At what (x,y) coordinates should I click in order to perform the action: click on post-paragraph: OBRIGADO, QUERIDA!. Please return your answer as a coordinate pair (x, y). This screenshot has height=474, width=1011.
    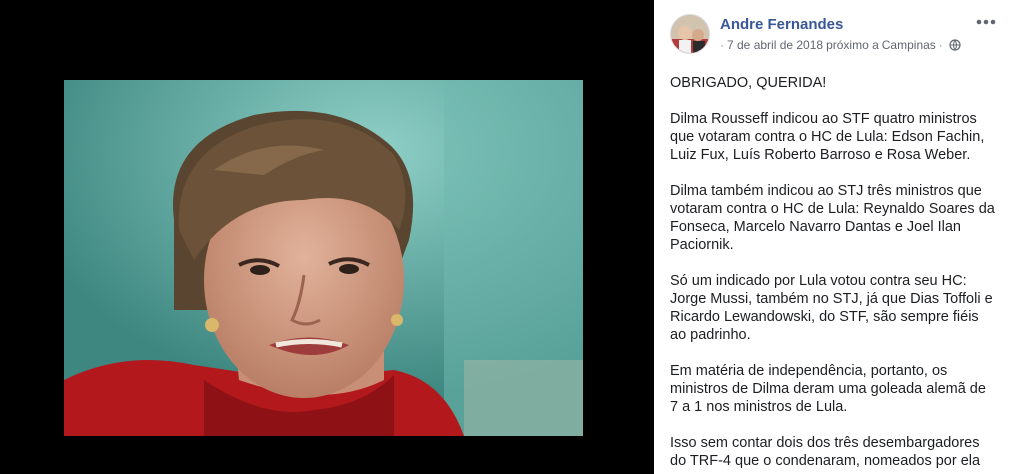
    Looking at the image, I should click on (748, 83).